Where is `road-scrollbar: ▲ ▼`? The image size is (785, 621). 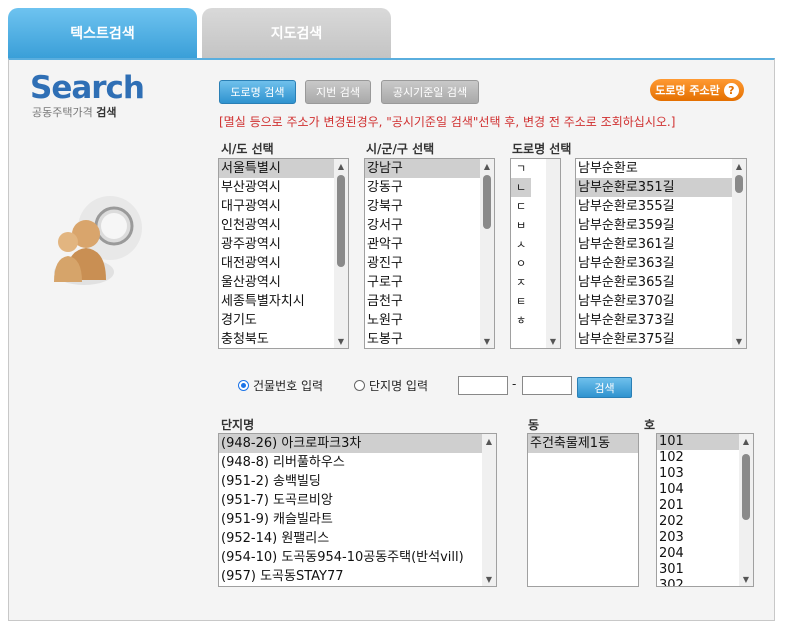
road-scrollbar: ▲ ▼ is located at coordinates (739, 253).